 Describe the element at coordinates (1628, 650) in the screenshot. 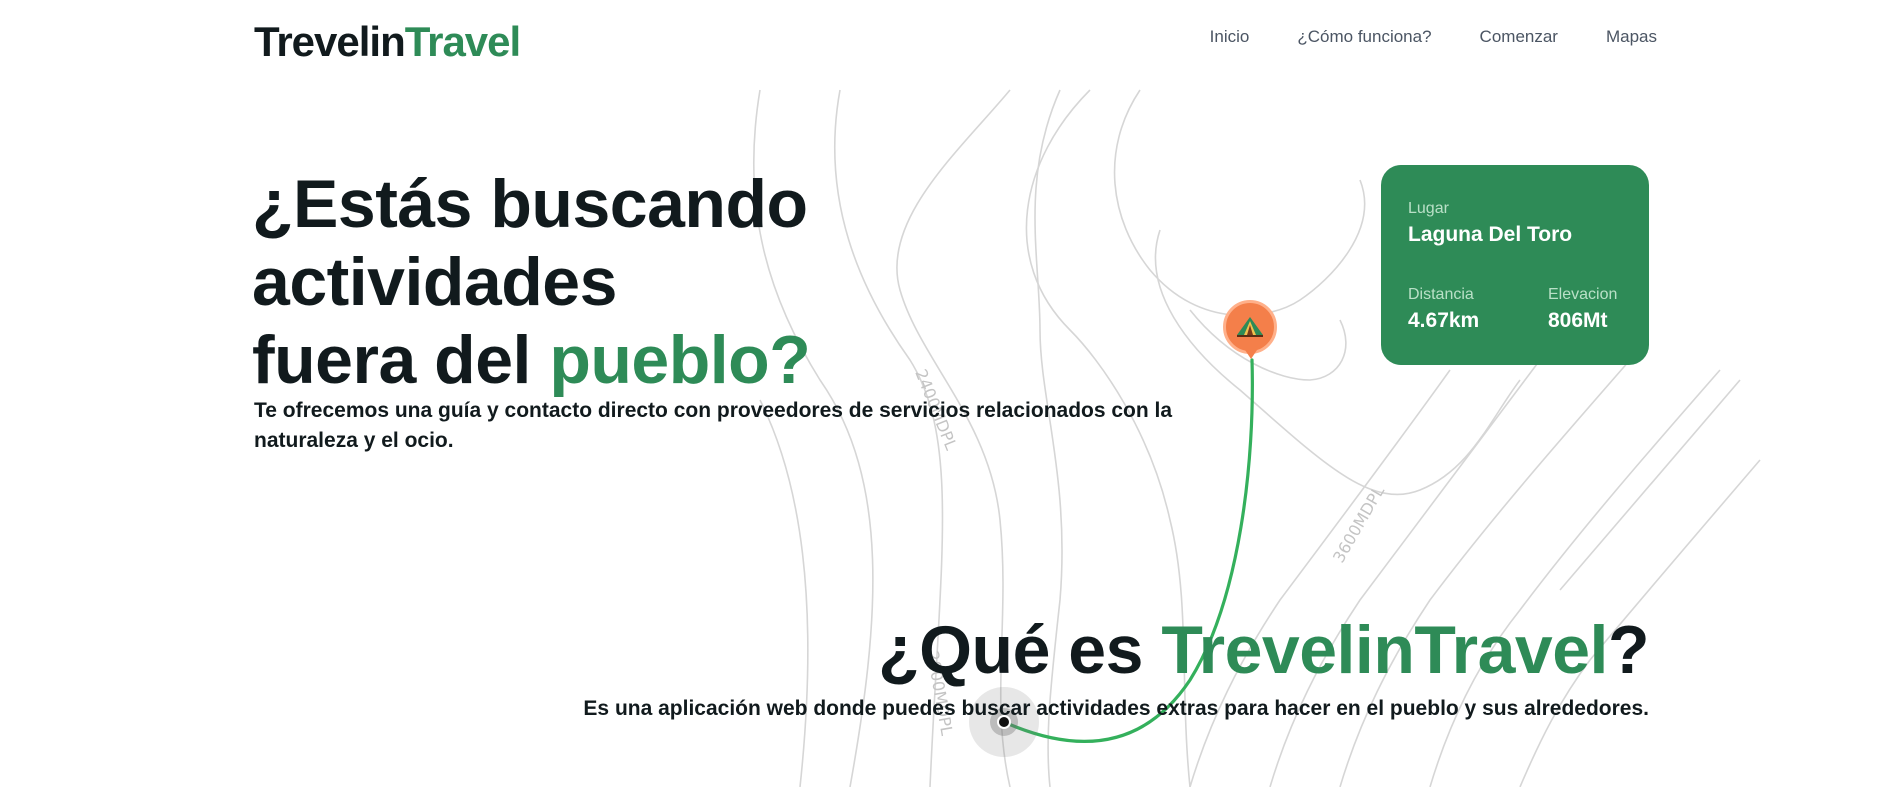

I see `about-title-suffix: ?` at that location.